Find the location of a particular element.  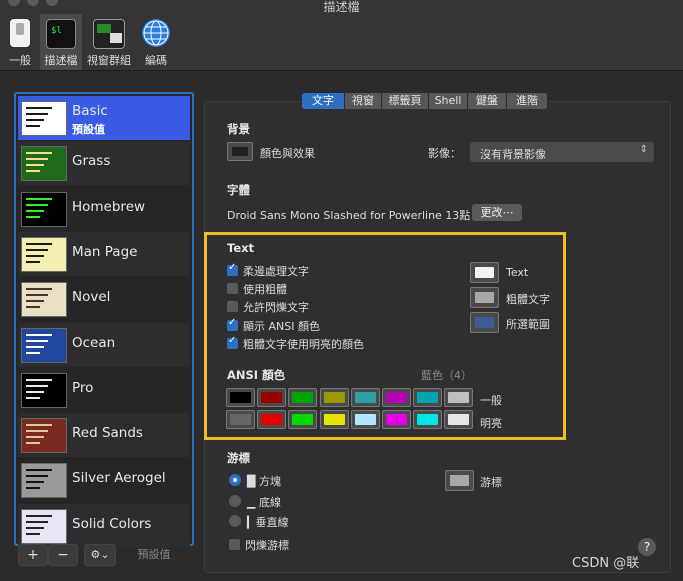

background-image-value: 沒有背景影像 is located at coordinates (513, 154).